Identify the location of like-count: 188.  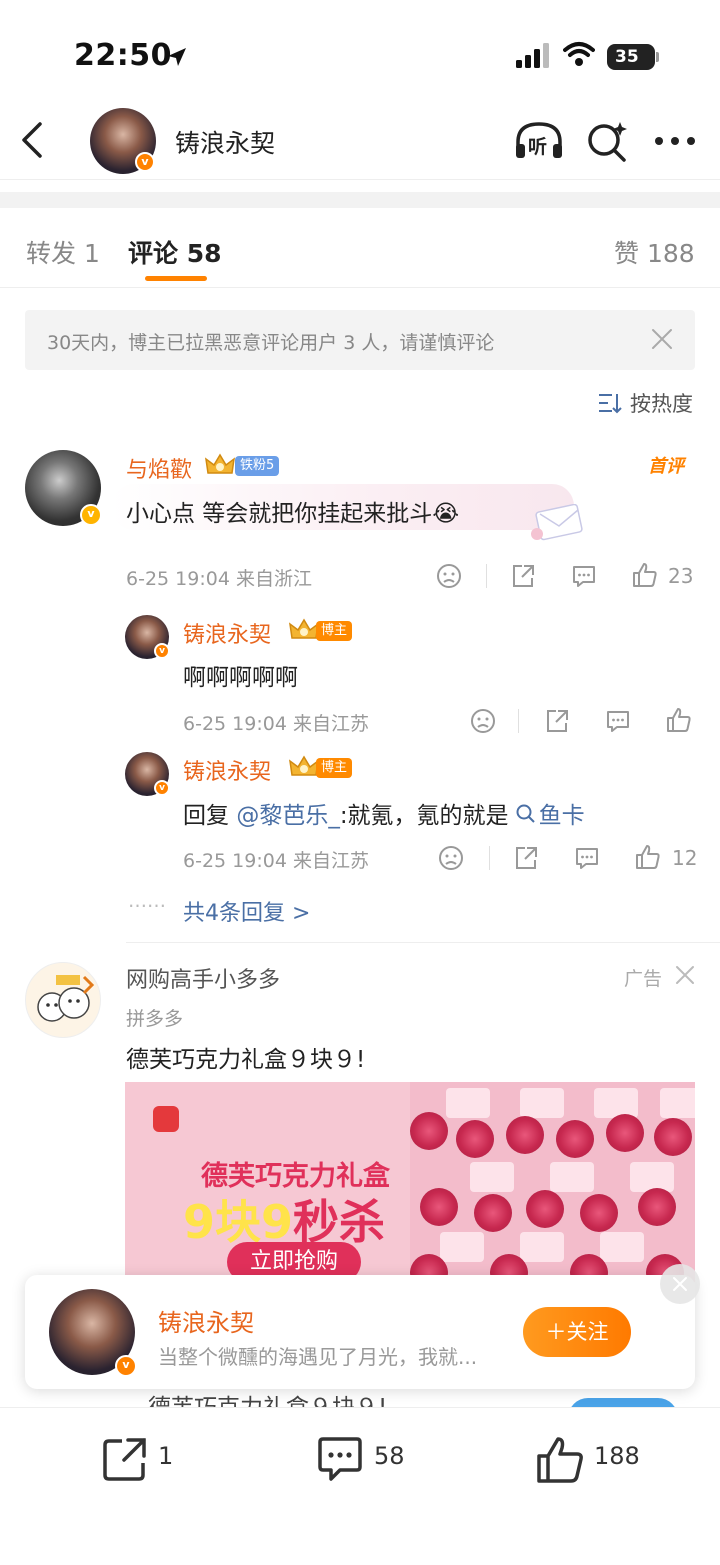
(617, 1456).